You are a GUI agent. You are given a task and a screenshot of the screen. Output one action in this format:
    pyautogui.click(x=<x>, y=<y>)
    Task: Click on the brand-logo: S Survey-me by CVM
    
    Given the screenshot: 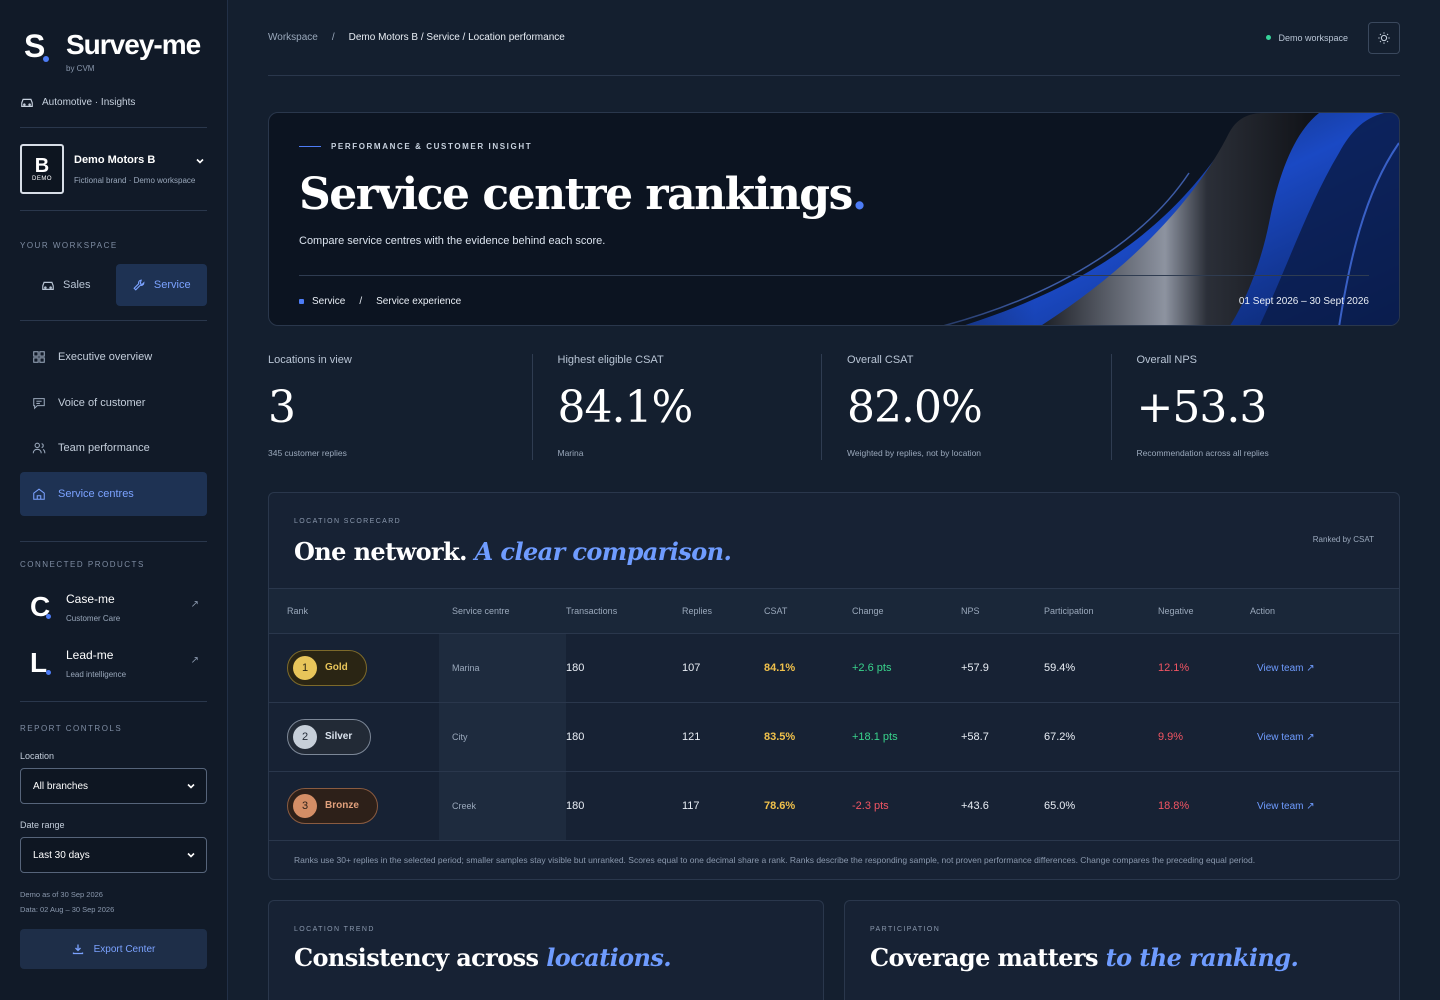 What is the action you would take?
    pyautogui.click(x=115, y=51)
    